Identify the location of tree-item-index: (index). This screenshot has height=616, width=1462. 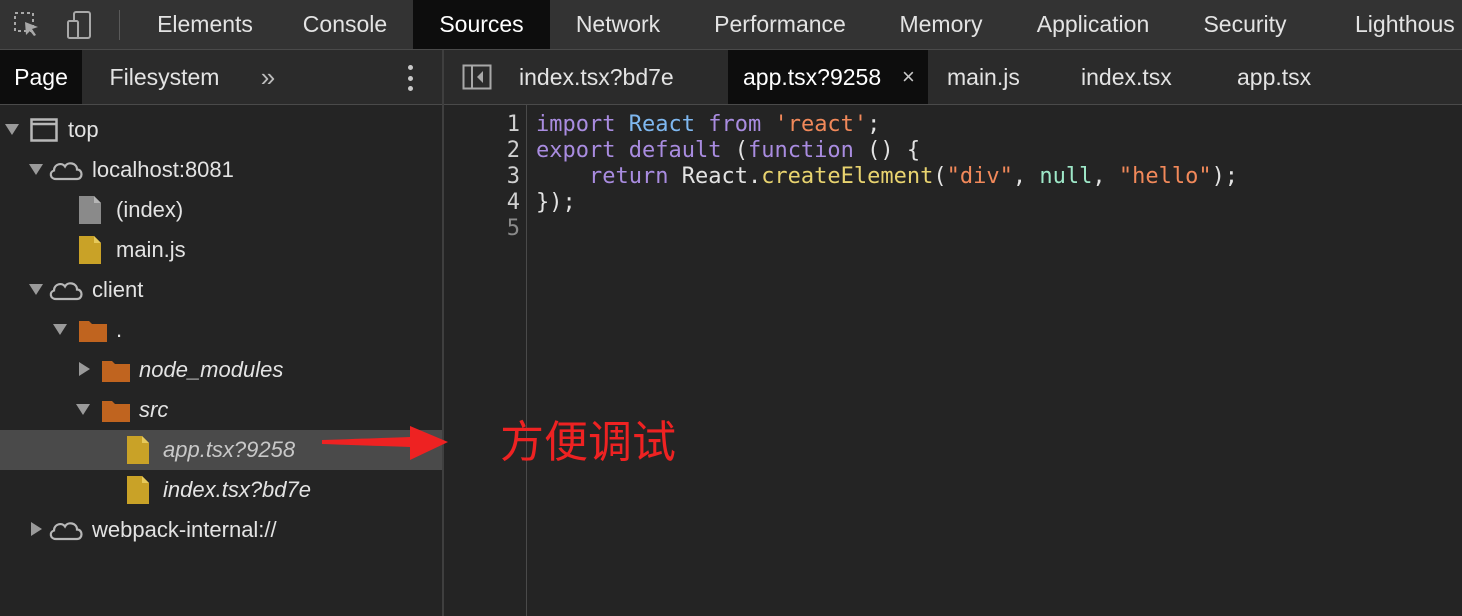
(221, 210).